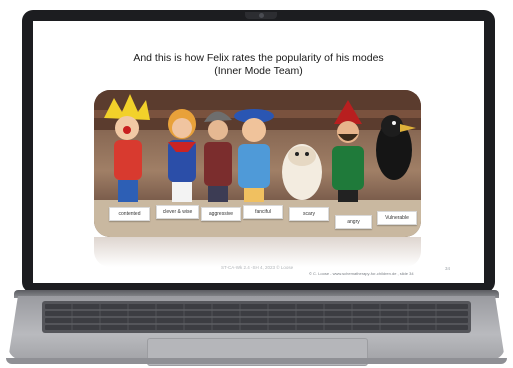 Image resolution: width=513 pixels, height=368 pixels. What do you see at coordinates (177, 212) in the screenshot?
I see `label-clever-wise: clever & wise` at bounding box center [177, 212].